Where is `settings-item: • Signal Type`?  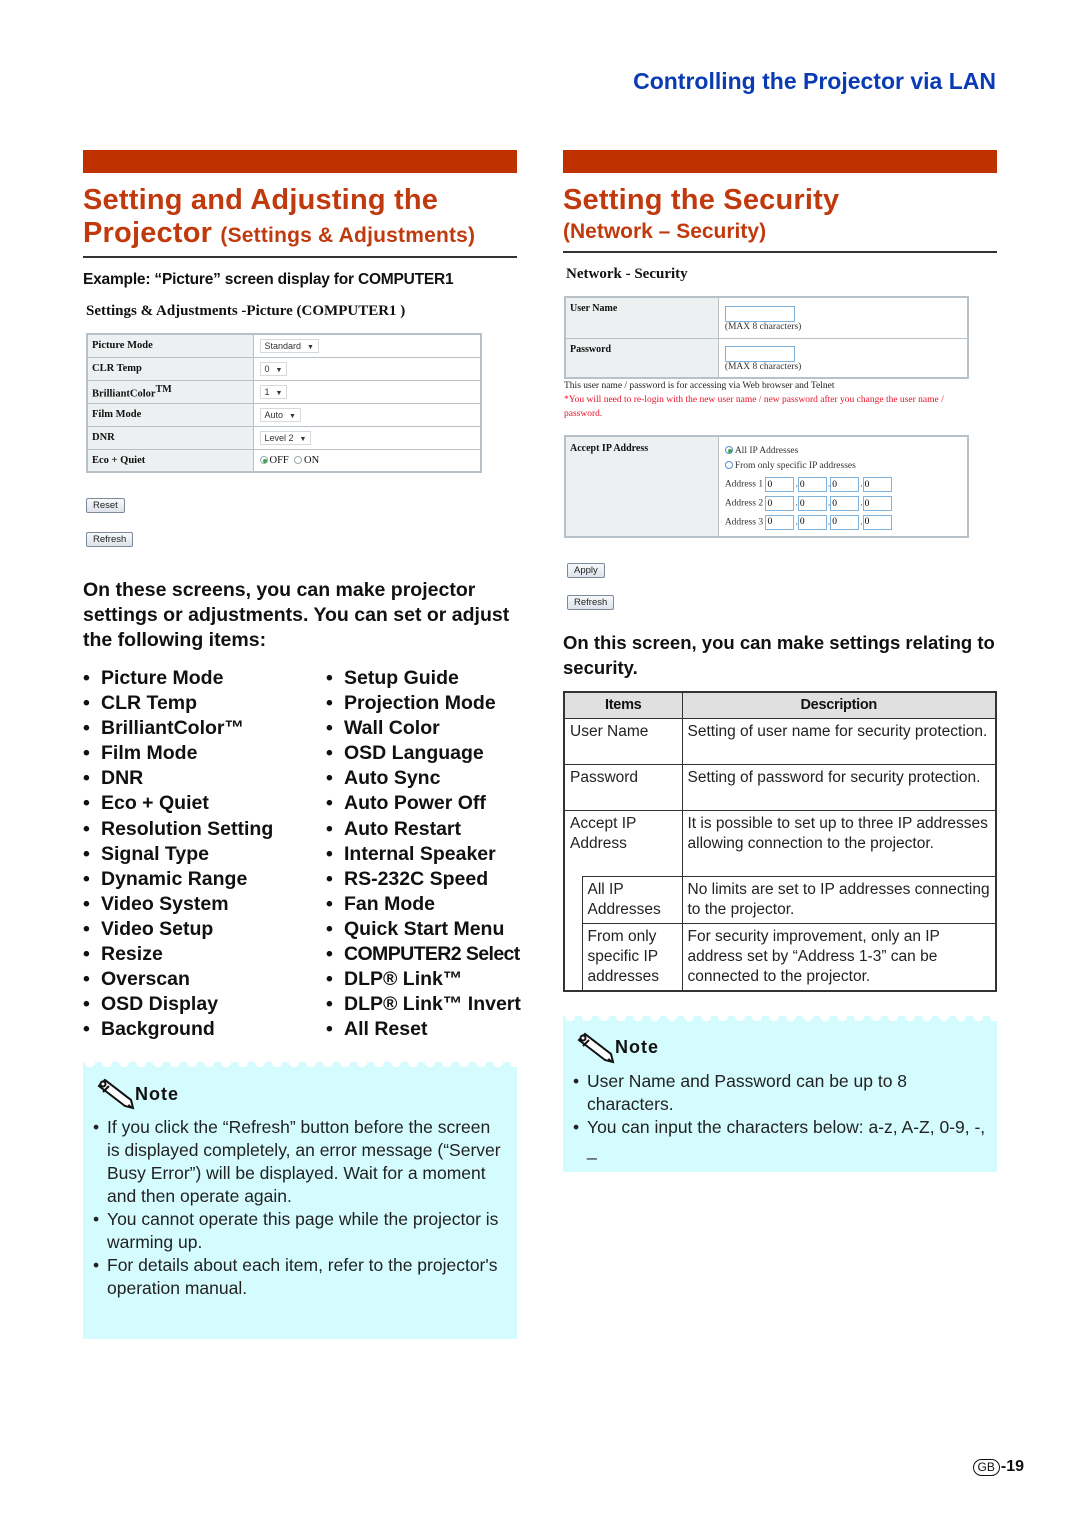 settings-item: • Signal Type is located at coordinates (204, 854).